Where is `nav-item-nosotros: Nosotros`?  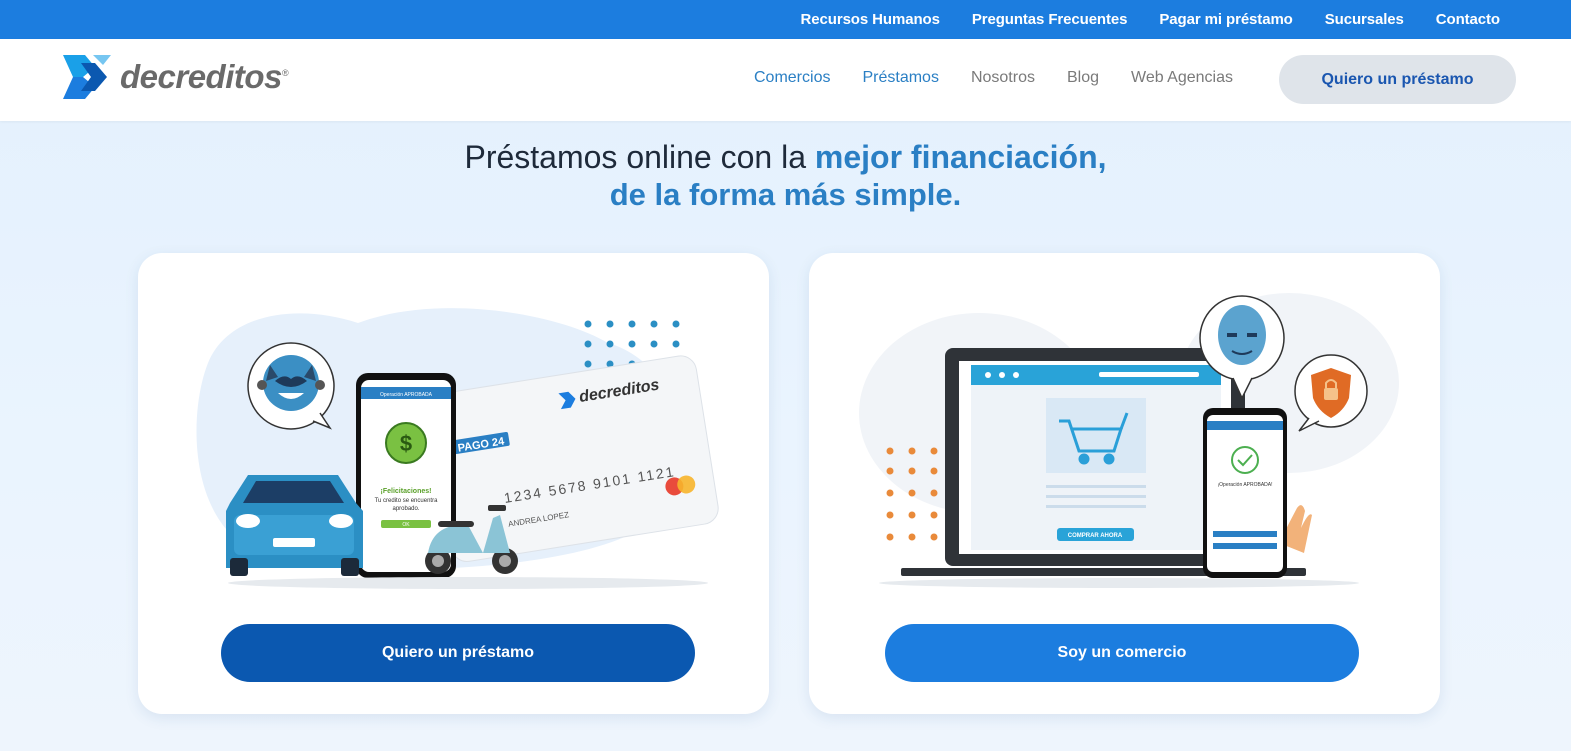 nav-item-nosotros: Nosotros is located at coordinates (1003, 78).